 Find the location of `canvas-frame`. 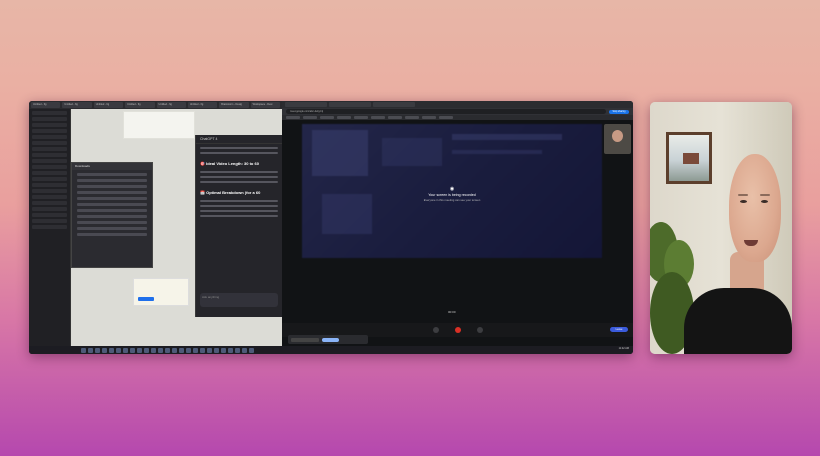

canvas-frame is located at coordinates (159, 125).